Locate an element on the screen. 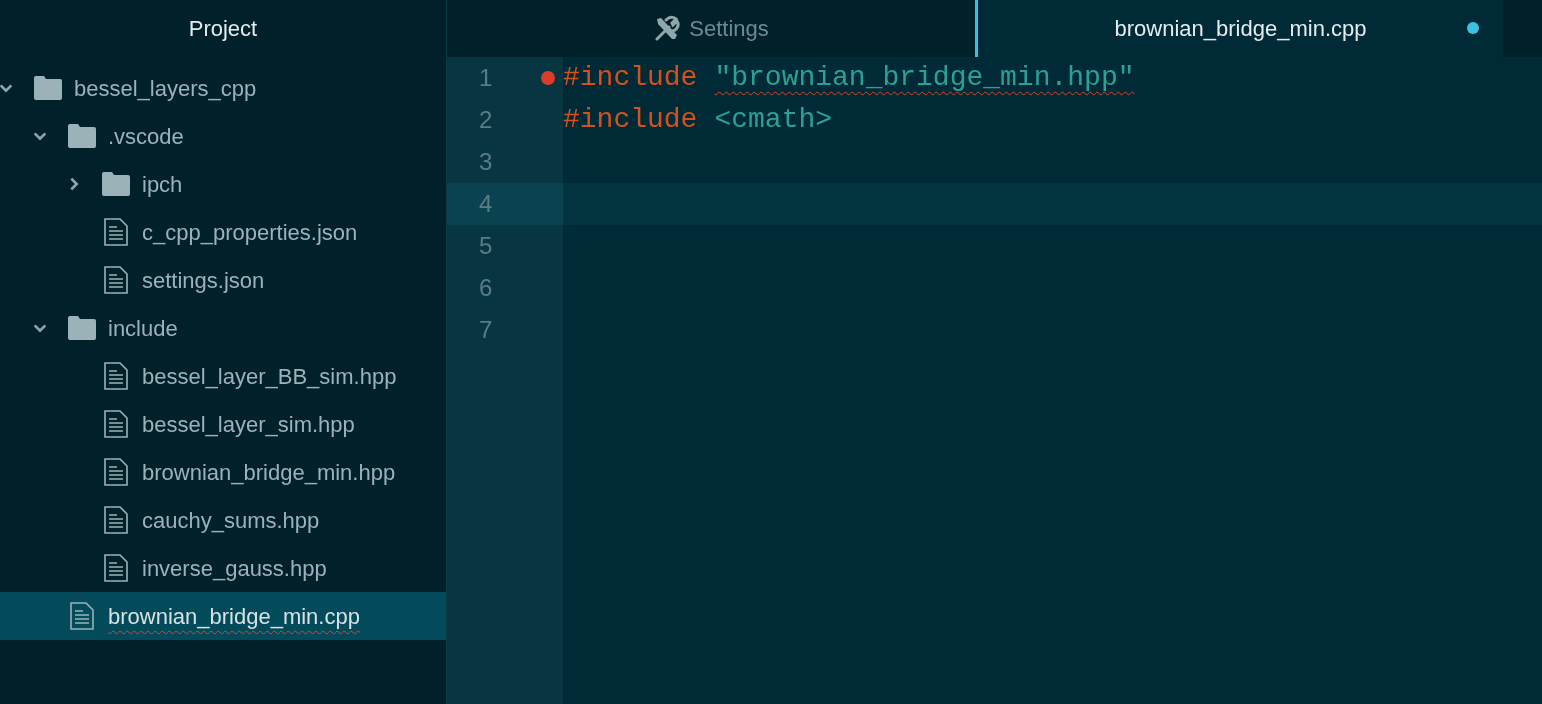  line-number: 2 is located at coordinates (486, 120).